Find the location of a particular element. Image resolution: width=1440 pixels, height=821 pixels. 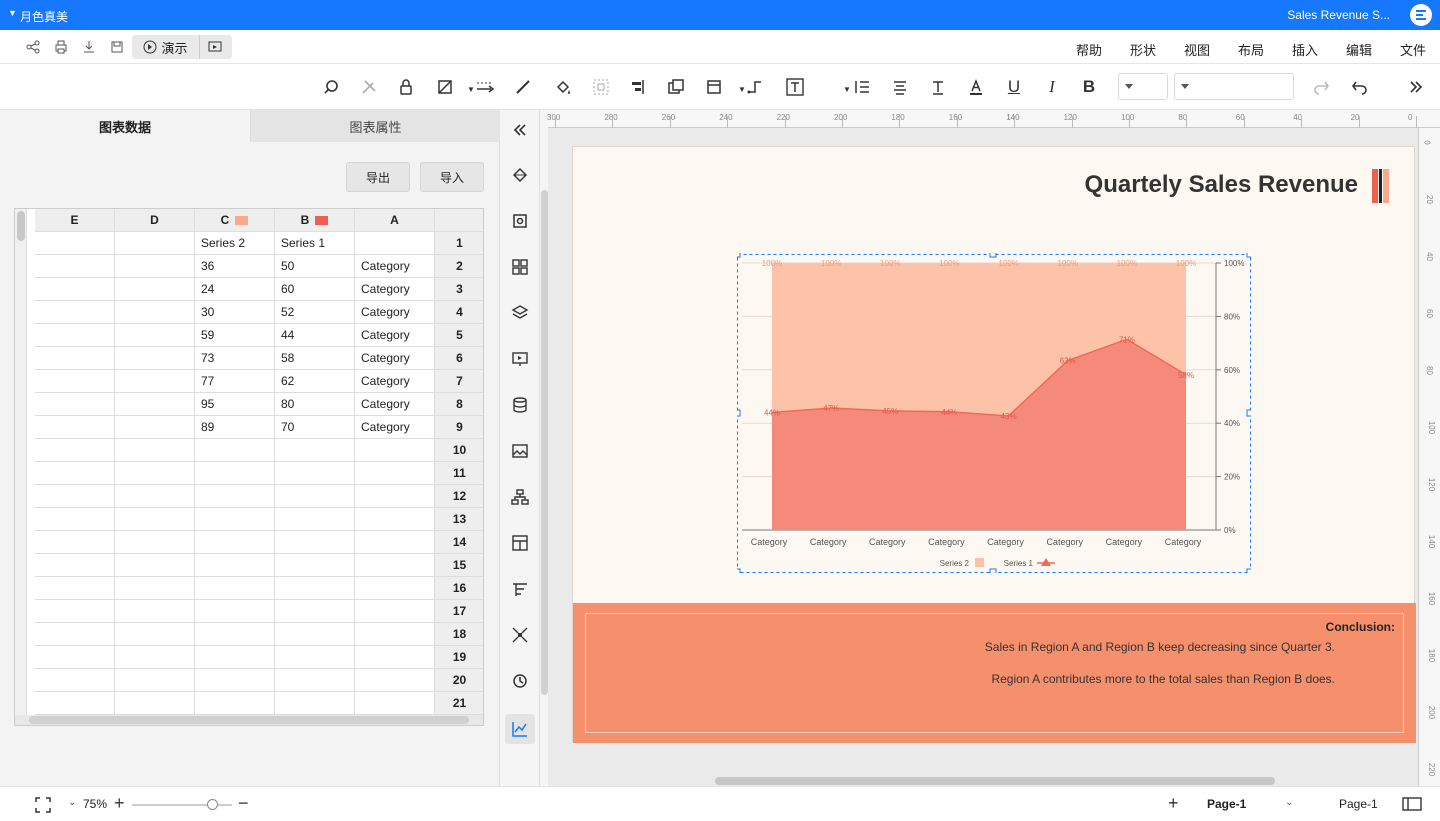

series-color-swatch is located at coordinates (322, 221).